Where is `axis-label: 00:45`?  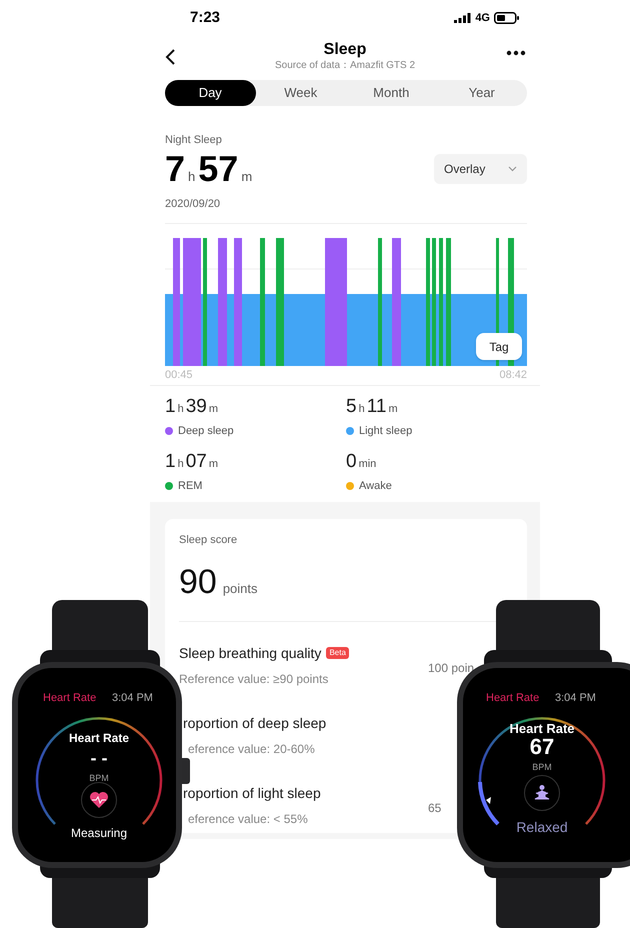
axis-label: 00:45 is located at coordinates (179, 376).